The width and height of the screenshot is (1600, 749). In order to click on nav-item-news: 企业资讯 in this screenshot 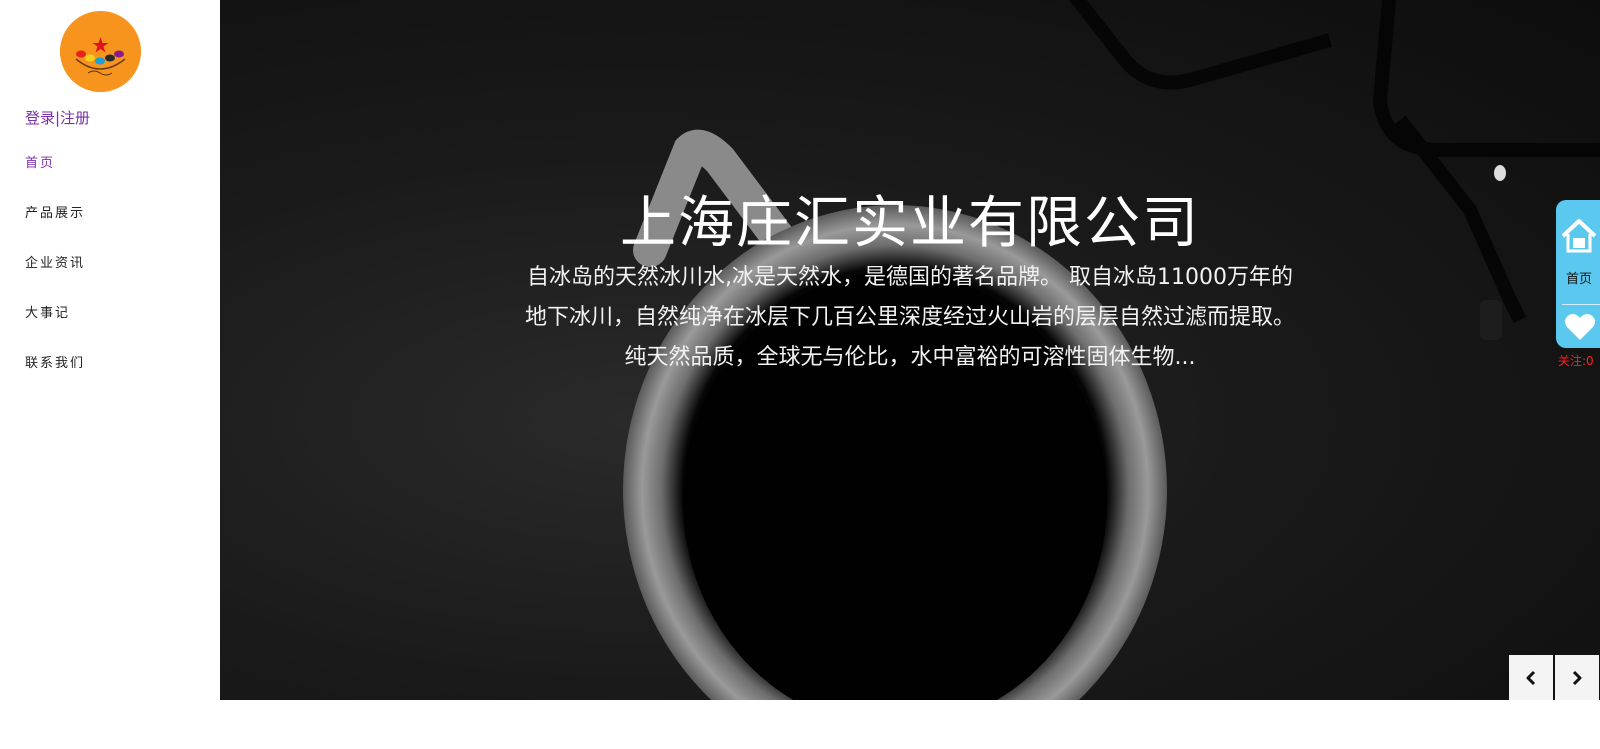, I will do `click(55, 281)`.